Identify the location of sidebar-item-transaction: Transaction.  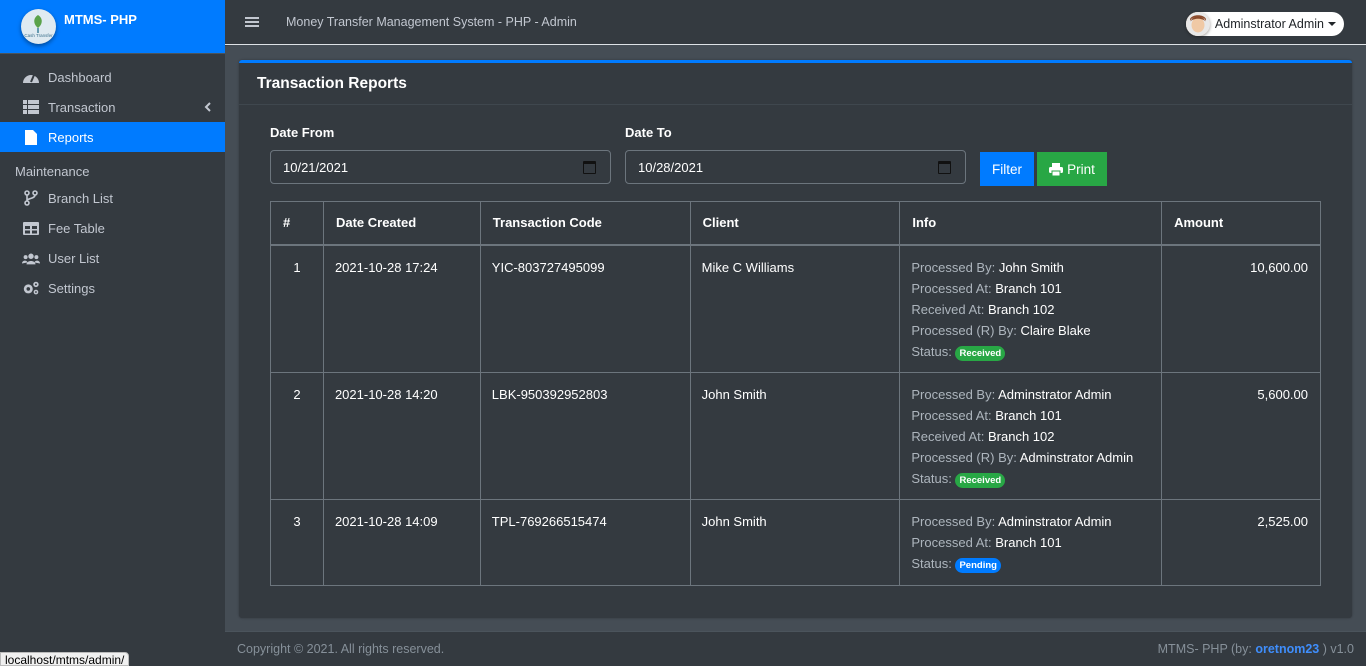
(112, 107).